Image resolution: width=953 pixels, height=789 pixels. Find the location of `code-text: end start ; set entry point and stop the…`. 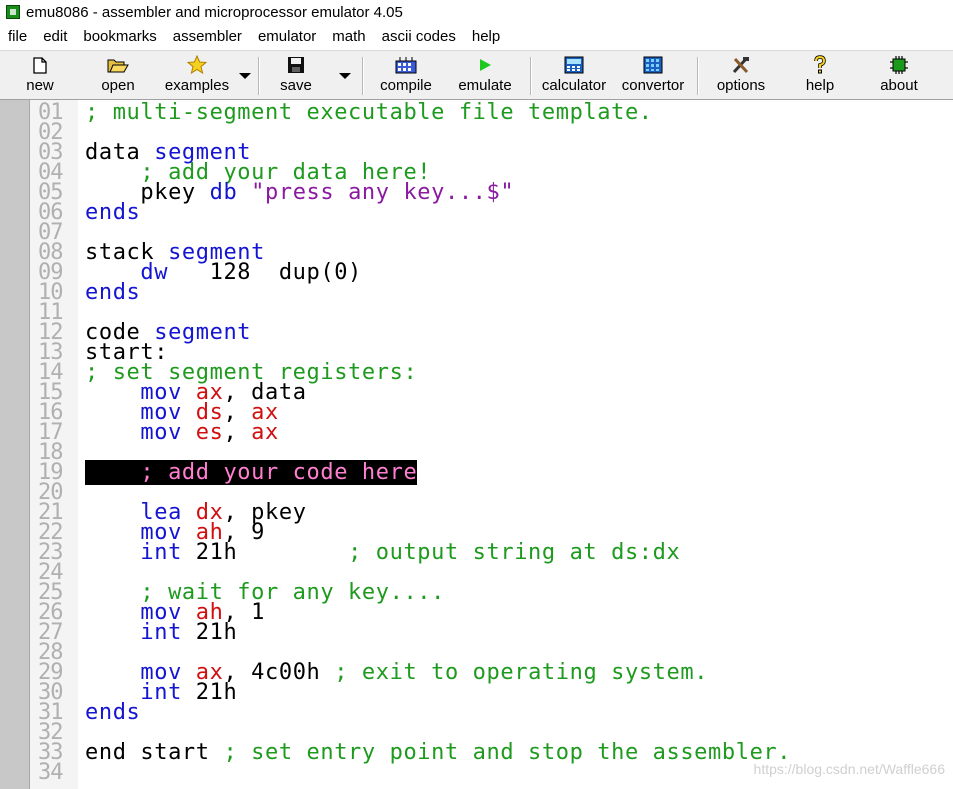

code-text: end start ; set entry point and stop the… is located at coordinates (438, 752).